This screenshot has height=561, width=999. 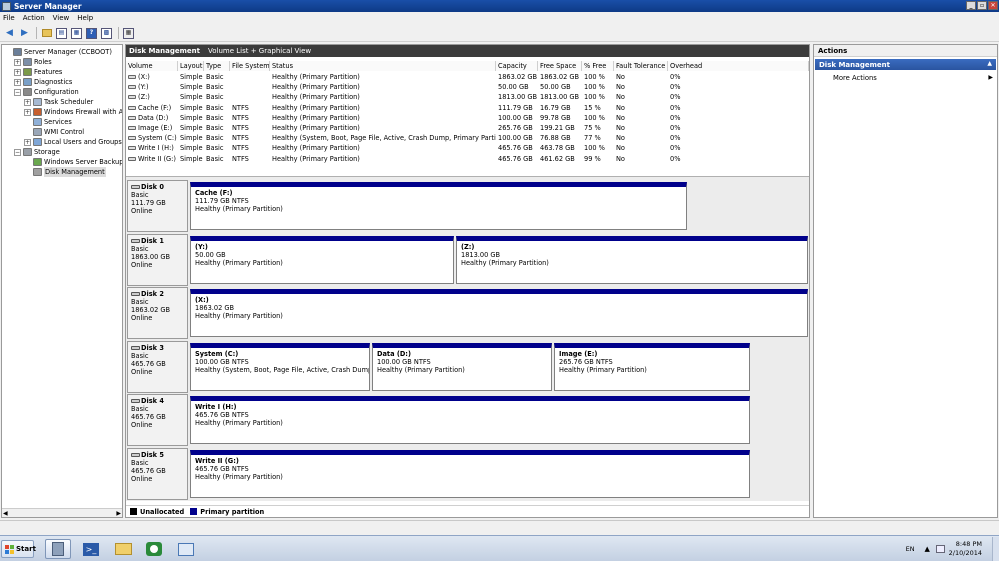 I want to click on disk-name-row: Disk 0, so click(x=157, y=187).